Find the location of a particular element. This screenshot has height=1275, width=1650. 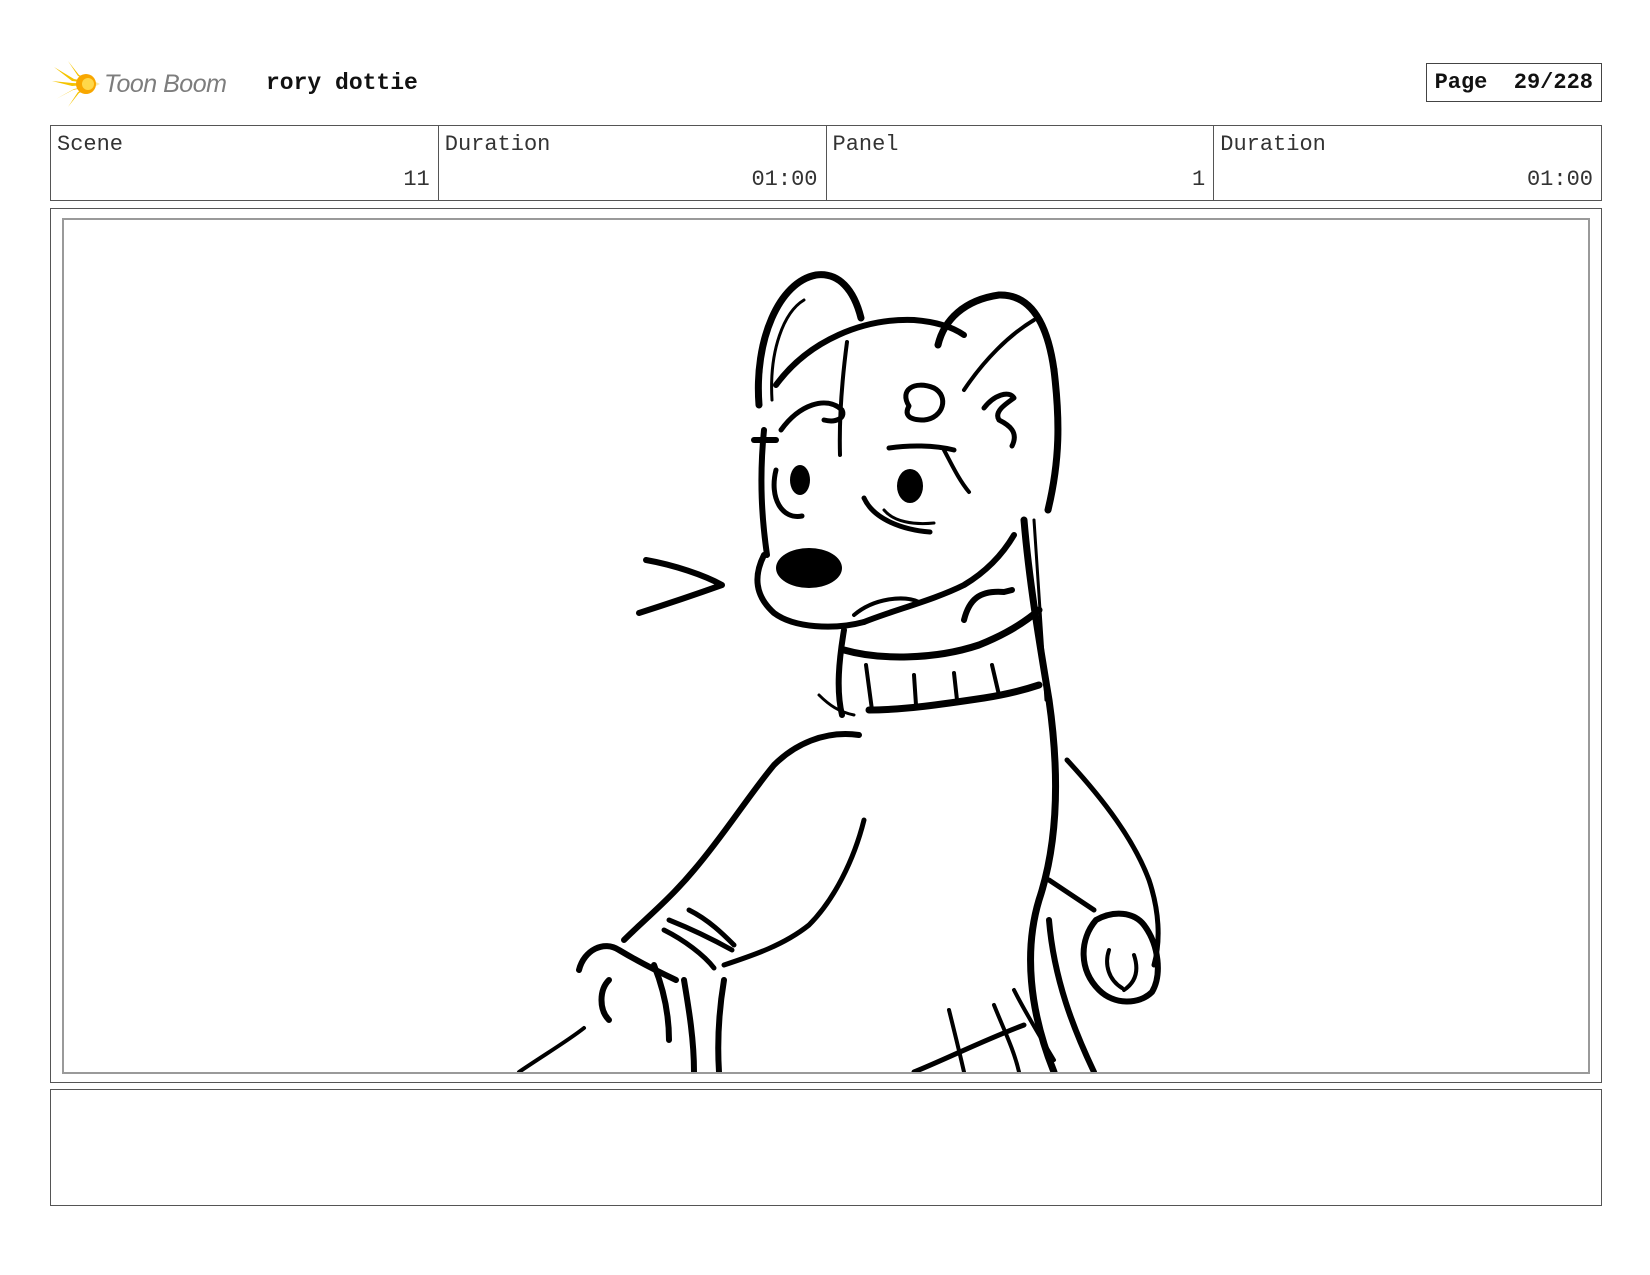

scene-duration-cell: Duration 01:00 is located at coordinates (633, 163).